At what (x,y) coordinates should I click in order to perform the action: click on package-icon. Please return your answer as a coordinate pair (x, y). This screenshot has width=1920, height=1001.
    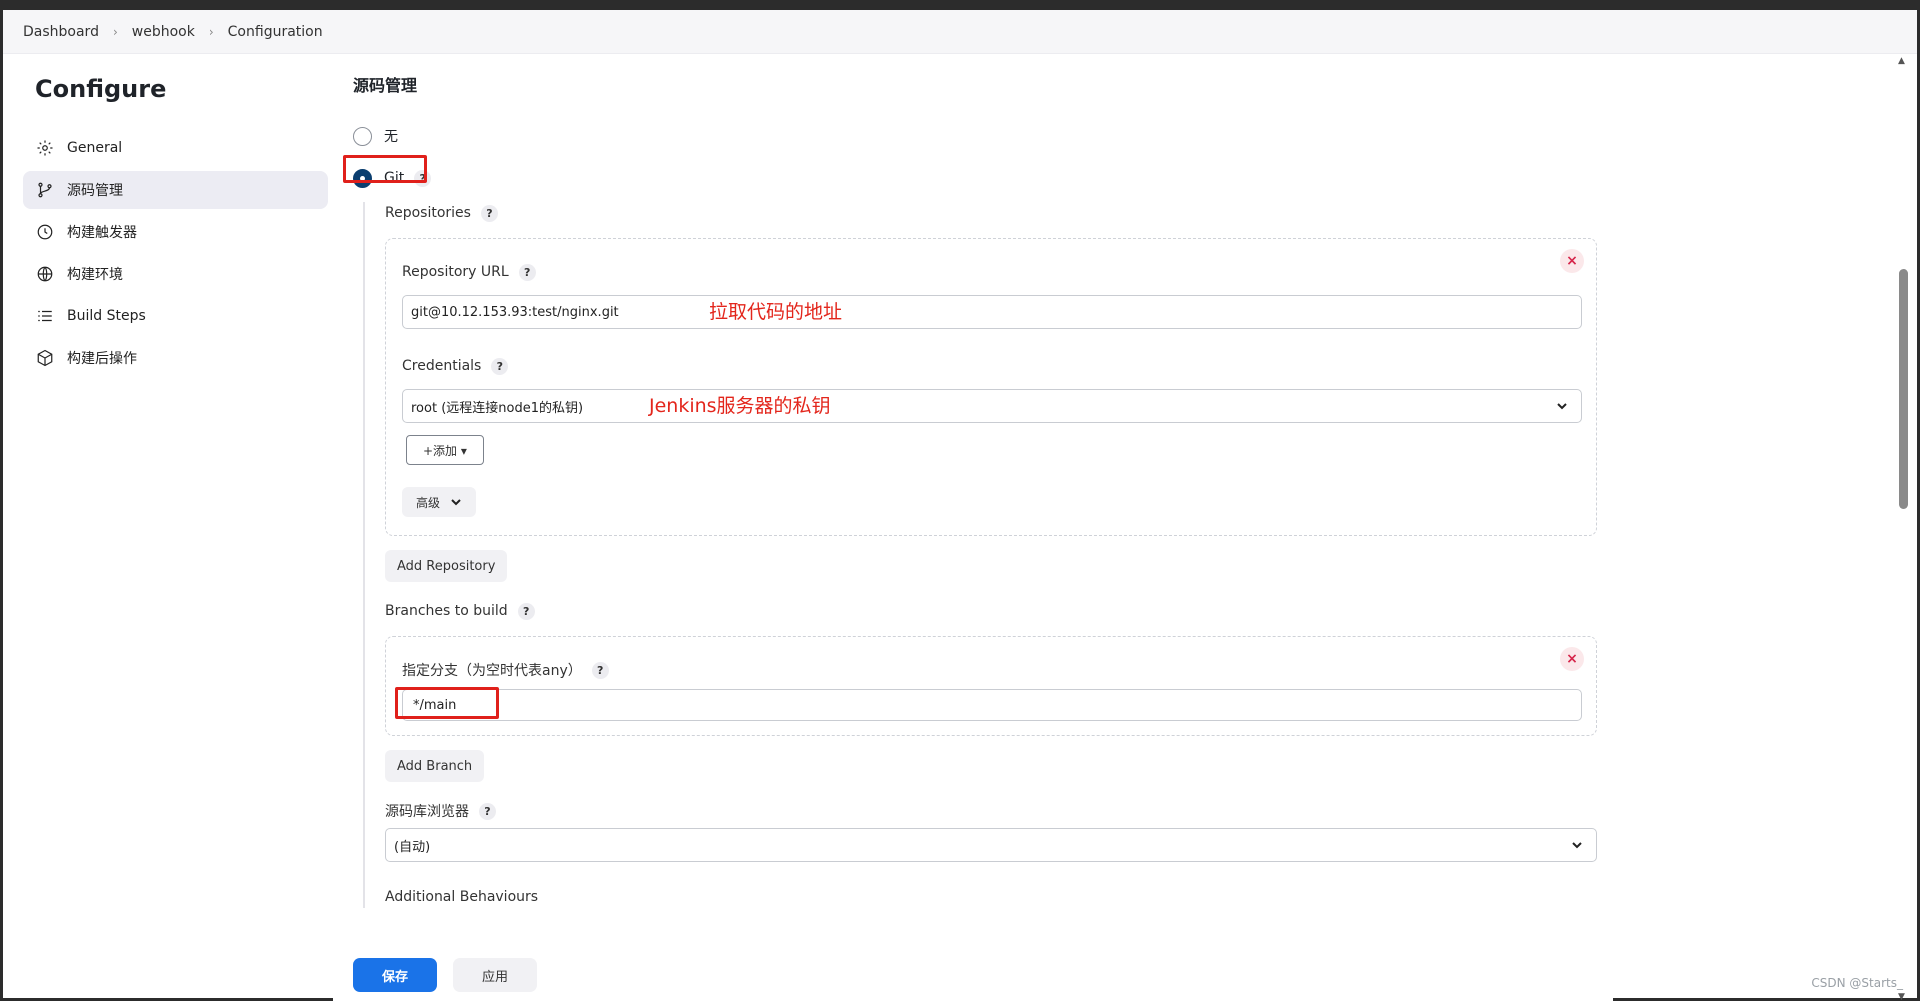
    Looking at the image, I should click on (45, 358).